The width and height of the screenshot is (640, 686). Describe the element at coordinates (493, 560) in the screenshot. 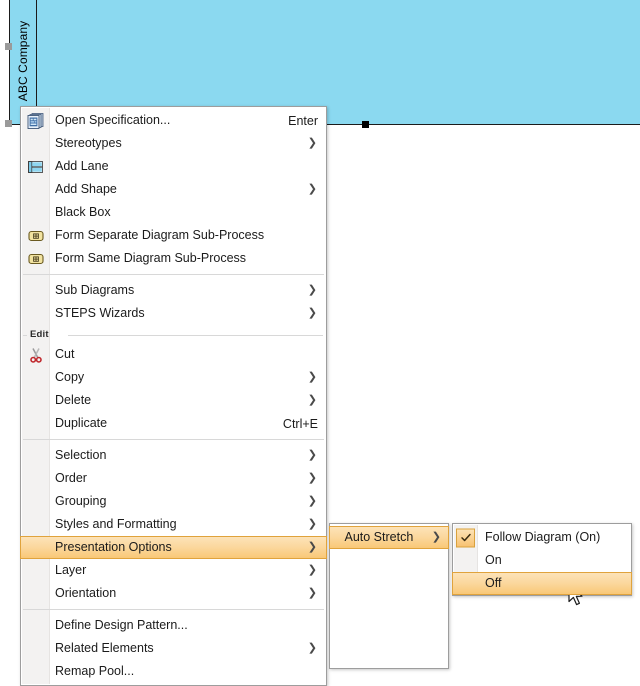

I see `submenu-item-label: On` at that location.